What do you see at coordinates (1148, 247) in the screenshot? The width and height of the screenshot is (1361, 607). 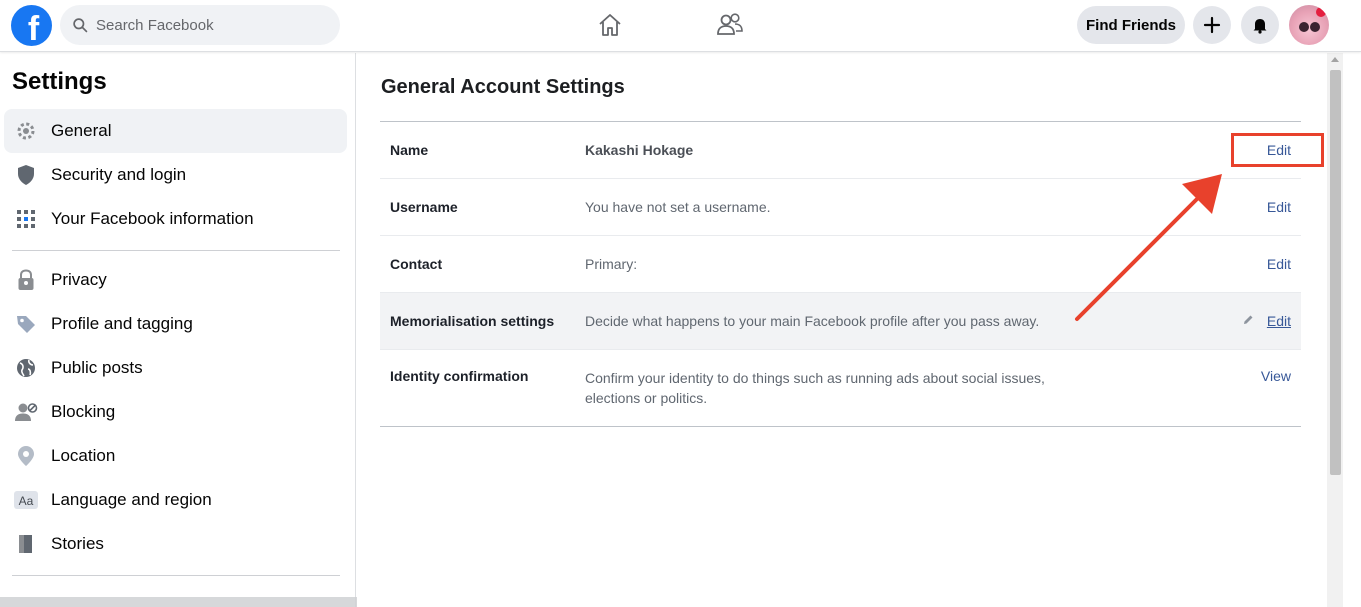 I see `annotation-arrow` at bounding box center [1148, 247].